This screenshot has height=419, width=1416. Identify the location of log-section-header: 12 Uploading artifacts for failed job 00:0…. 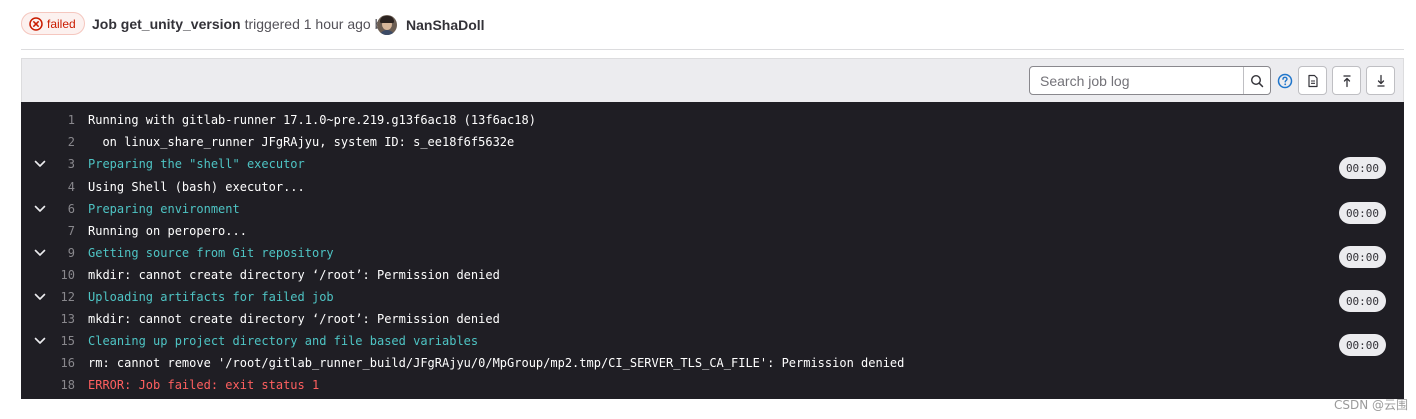
(712, 299).